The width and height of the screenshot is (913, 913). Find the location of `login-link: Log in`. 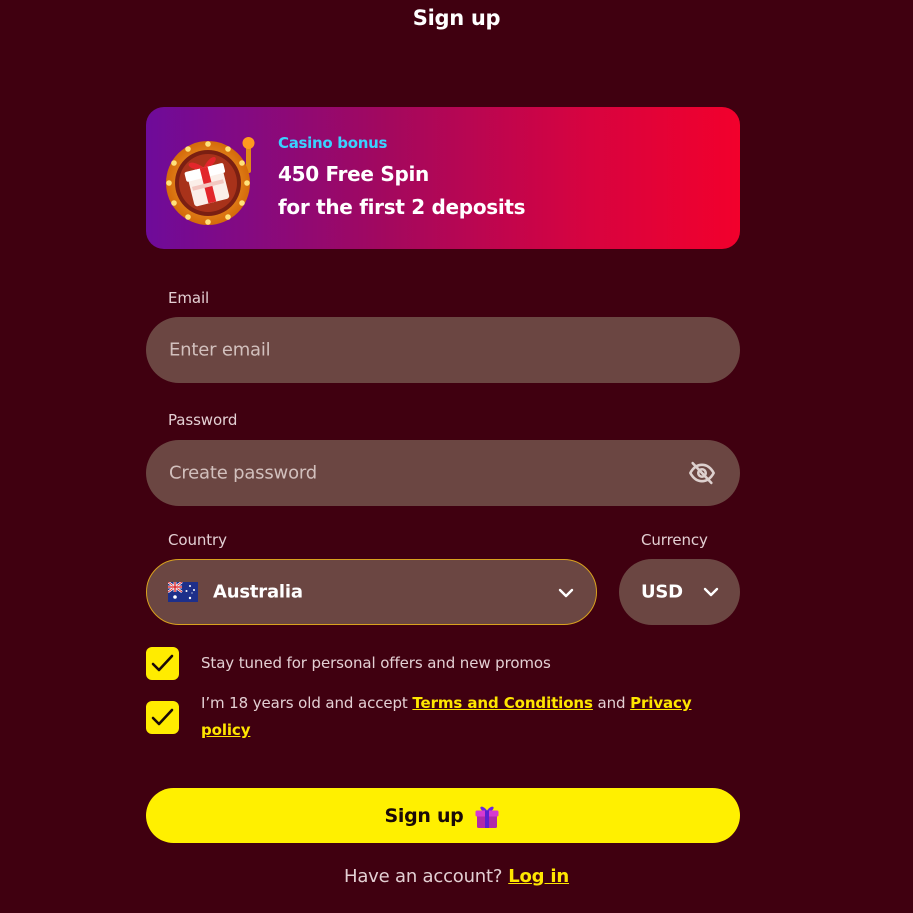

login-link: Log in is located at coordinates (538, 876).